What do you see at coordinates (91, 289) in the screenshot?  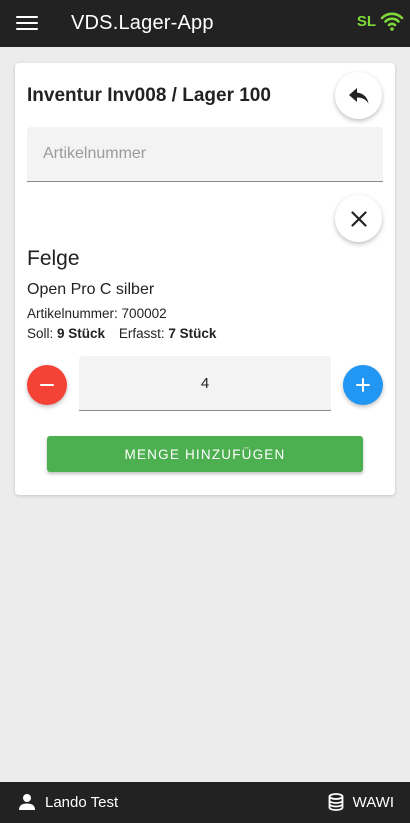 I see `item-description: Open Pro C silber` at bounding box center [91, 289].